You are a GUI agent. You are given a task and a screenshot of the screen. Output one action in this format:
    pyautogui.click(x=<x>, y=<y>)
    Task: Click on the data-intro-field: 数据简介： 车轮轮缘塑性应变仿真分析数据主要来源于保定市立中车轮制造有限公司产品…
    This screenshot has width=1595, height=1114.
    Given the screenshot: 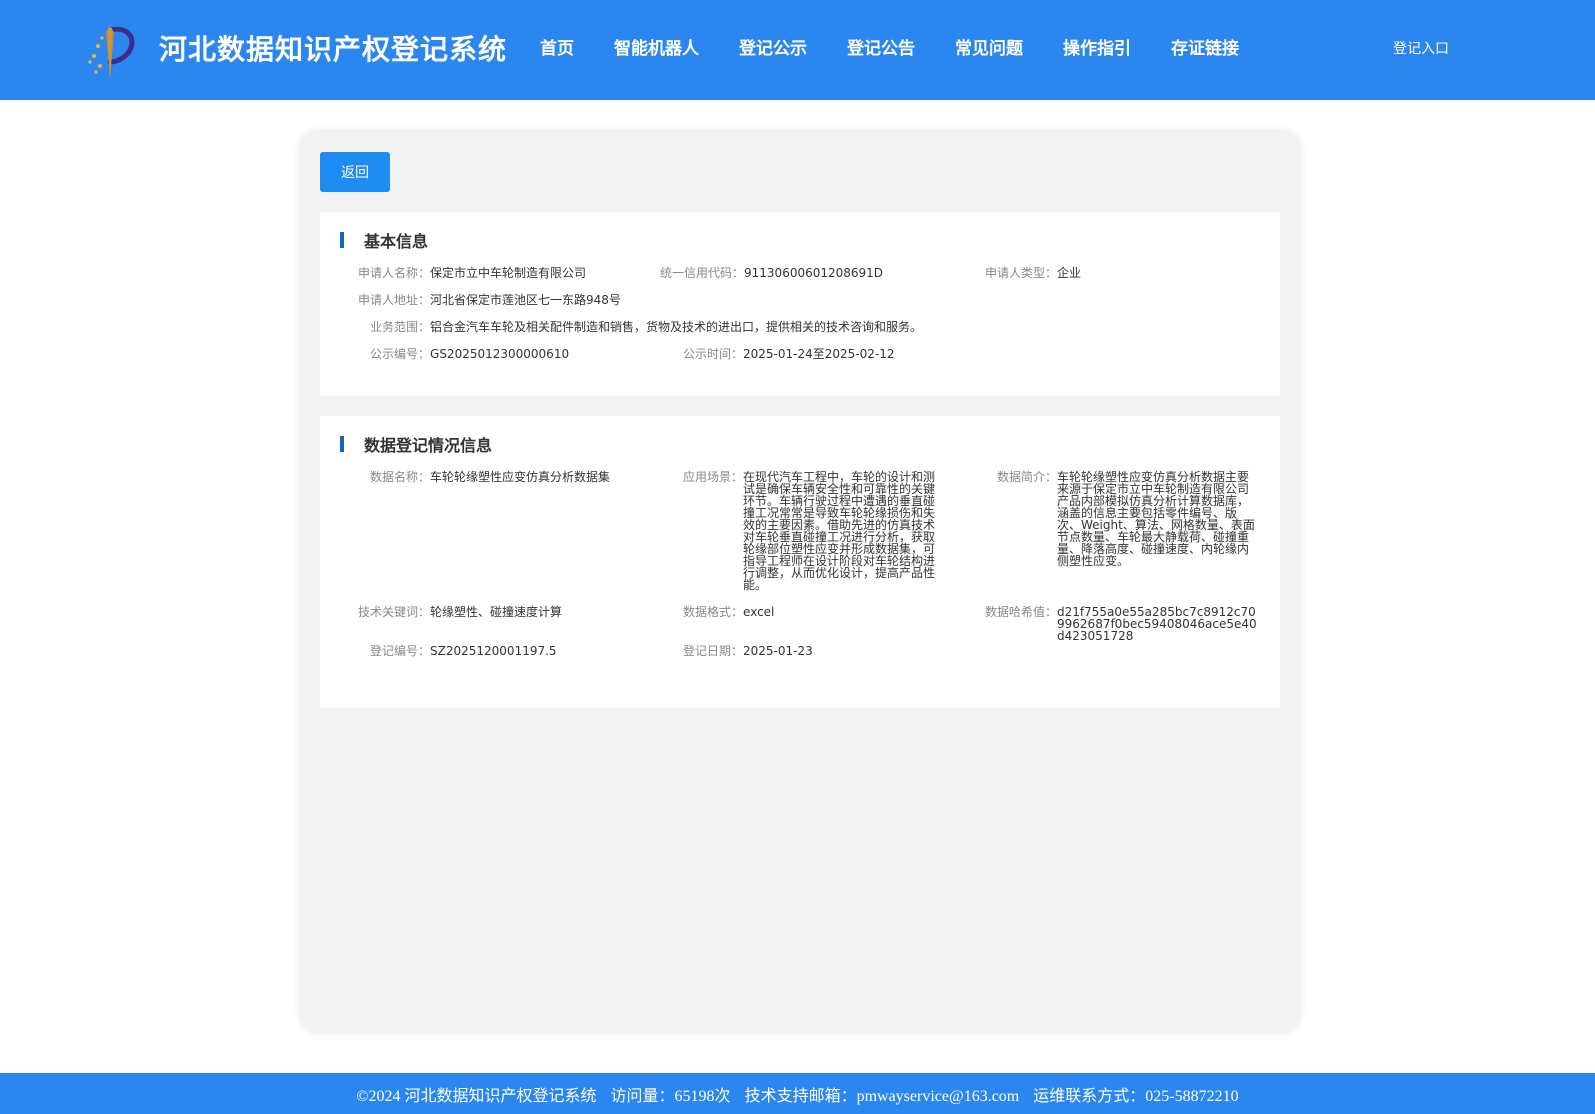 What is the action you would take?
    pyautogui.click(x=1128, y=519)
    